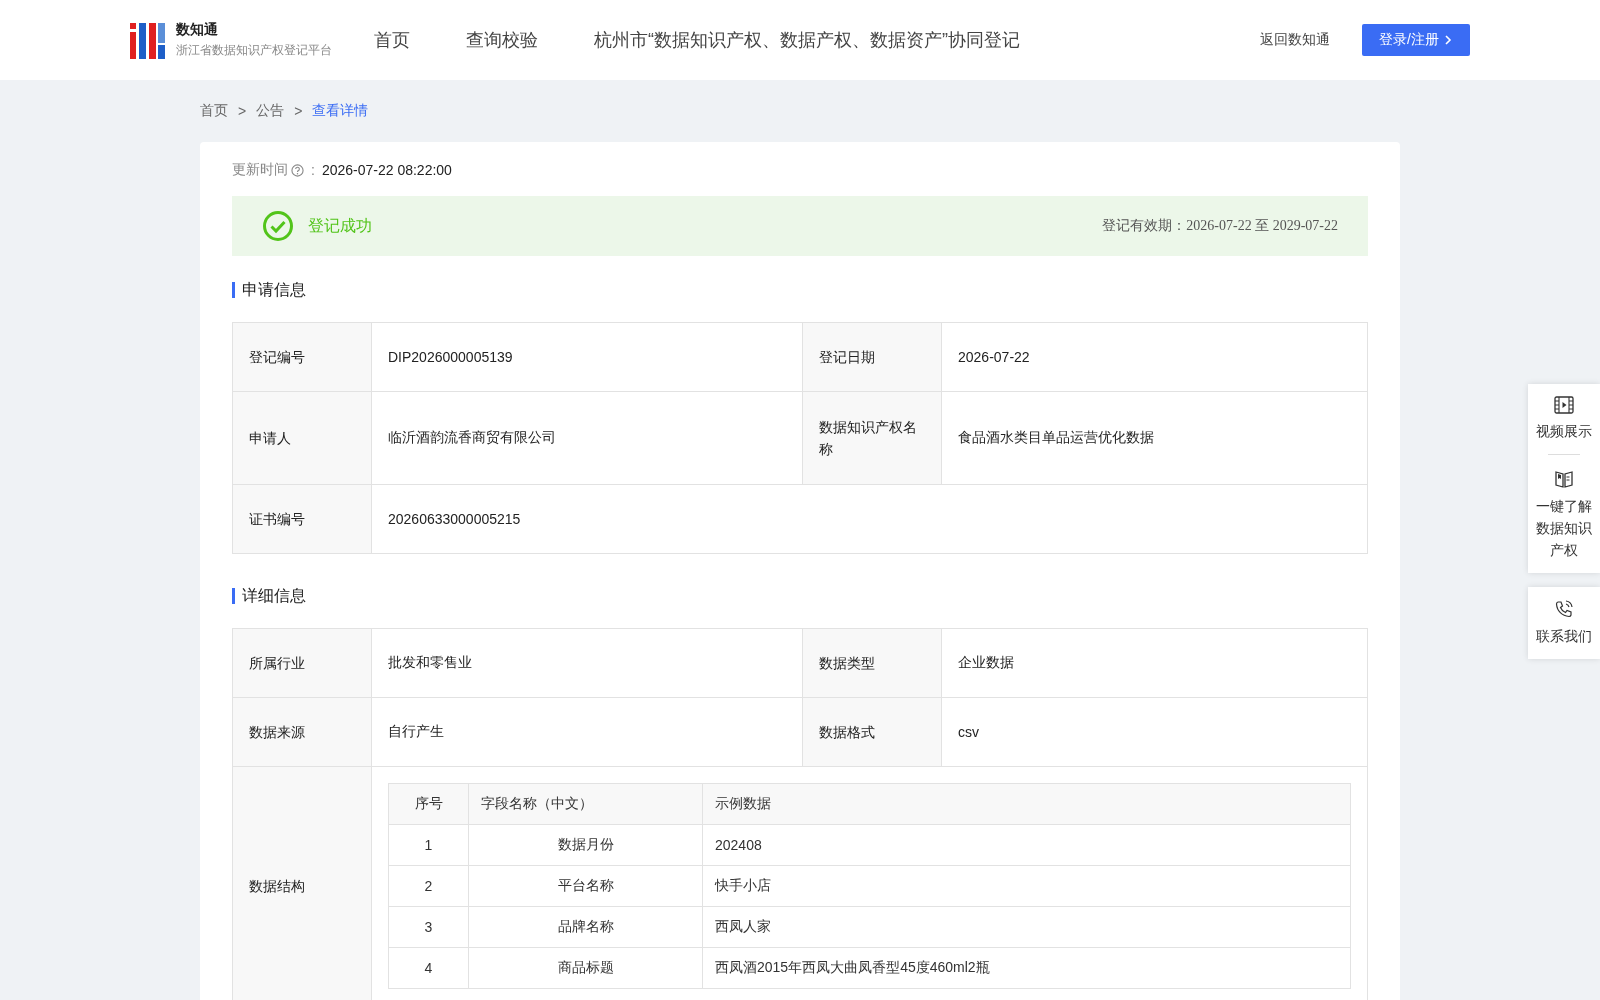 This screenshot has width=1600, height=1000. Describe the element at coordinates (302, 663) in the screenshot. I see `field-label: 所属行业` at that location.